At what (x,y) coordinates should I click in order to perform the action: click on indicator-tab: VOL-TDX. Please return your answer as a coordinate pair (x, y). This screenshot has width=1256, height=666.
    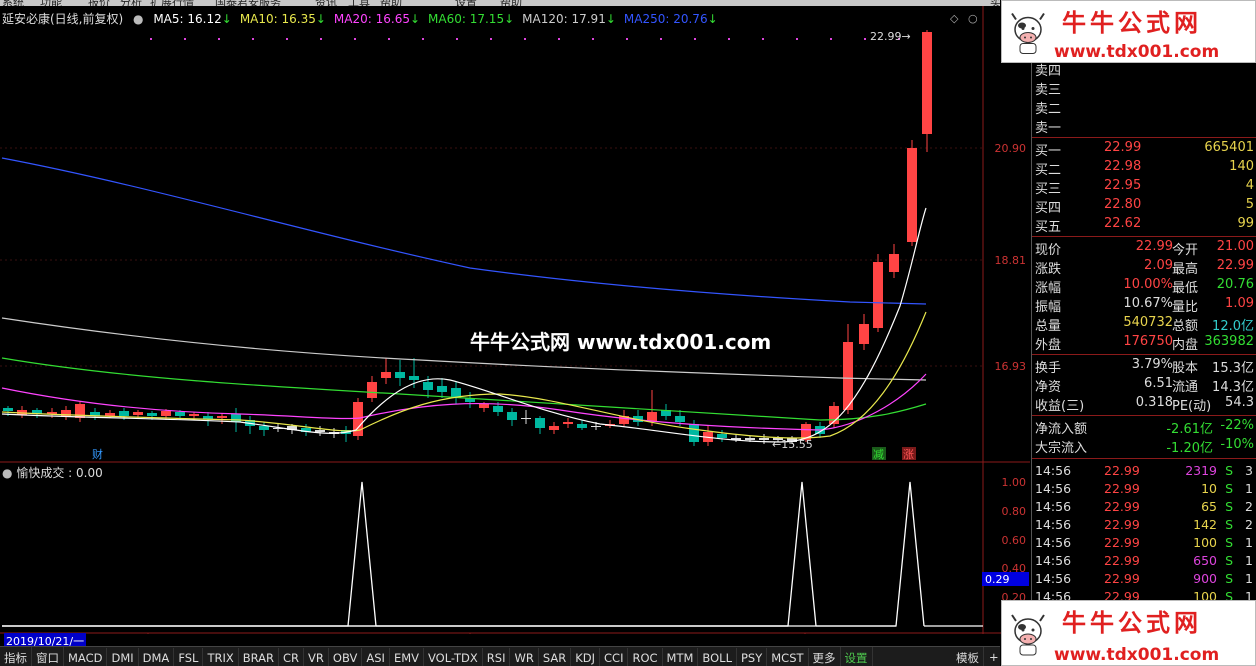
    Looking at the image, I should click on (453, 657).